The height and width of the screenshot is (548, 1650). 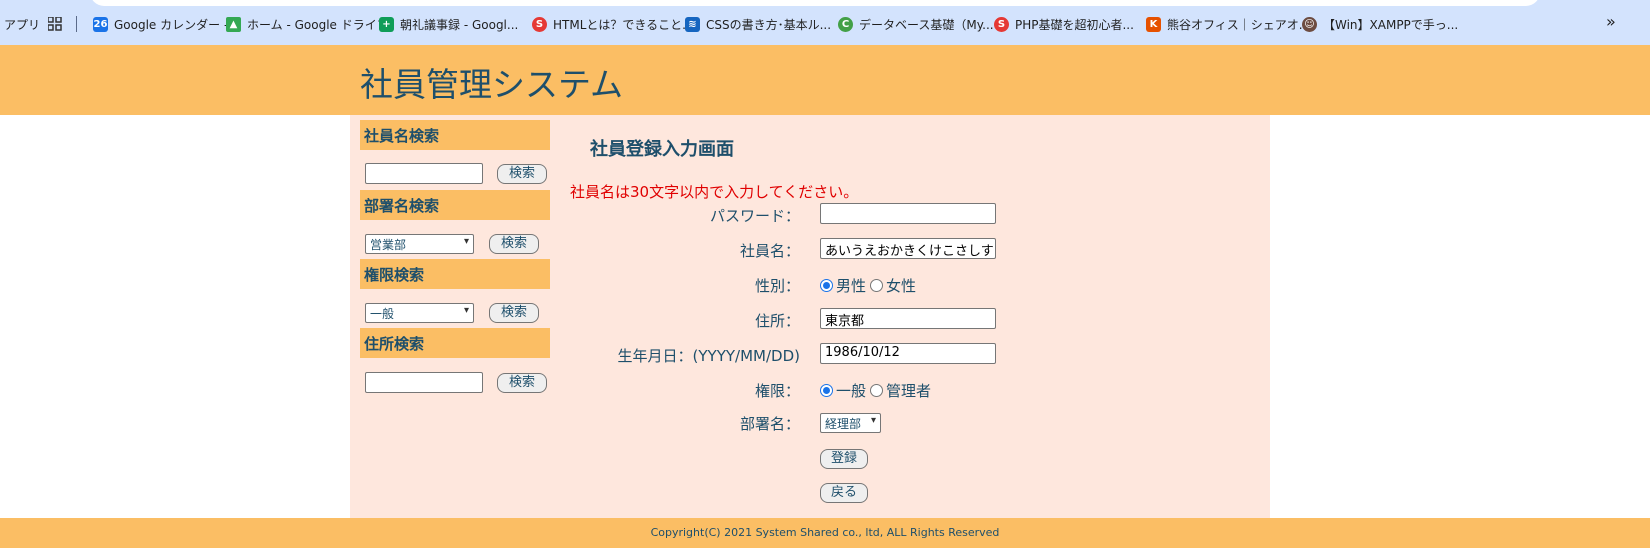 I want to click on gender-female-radio, so click(x=877, y=285).